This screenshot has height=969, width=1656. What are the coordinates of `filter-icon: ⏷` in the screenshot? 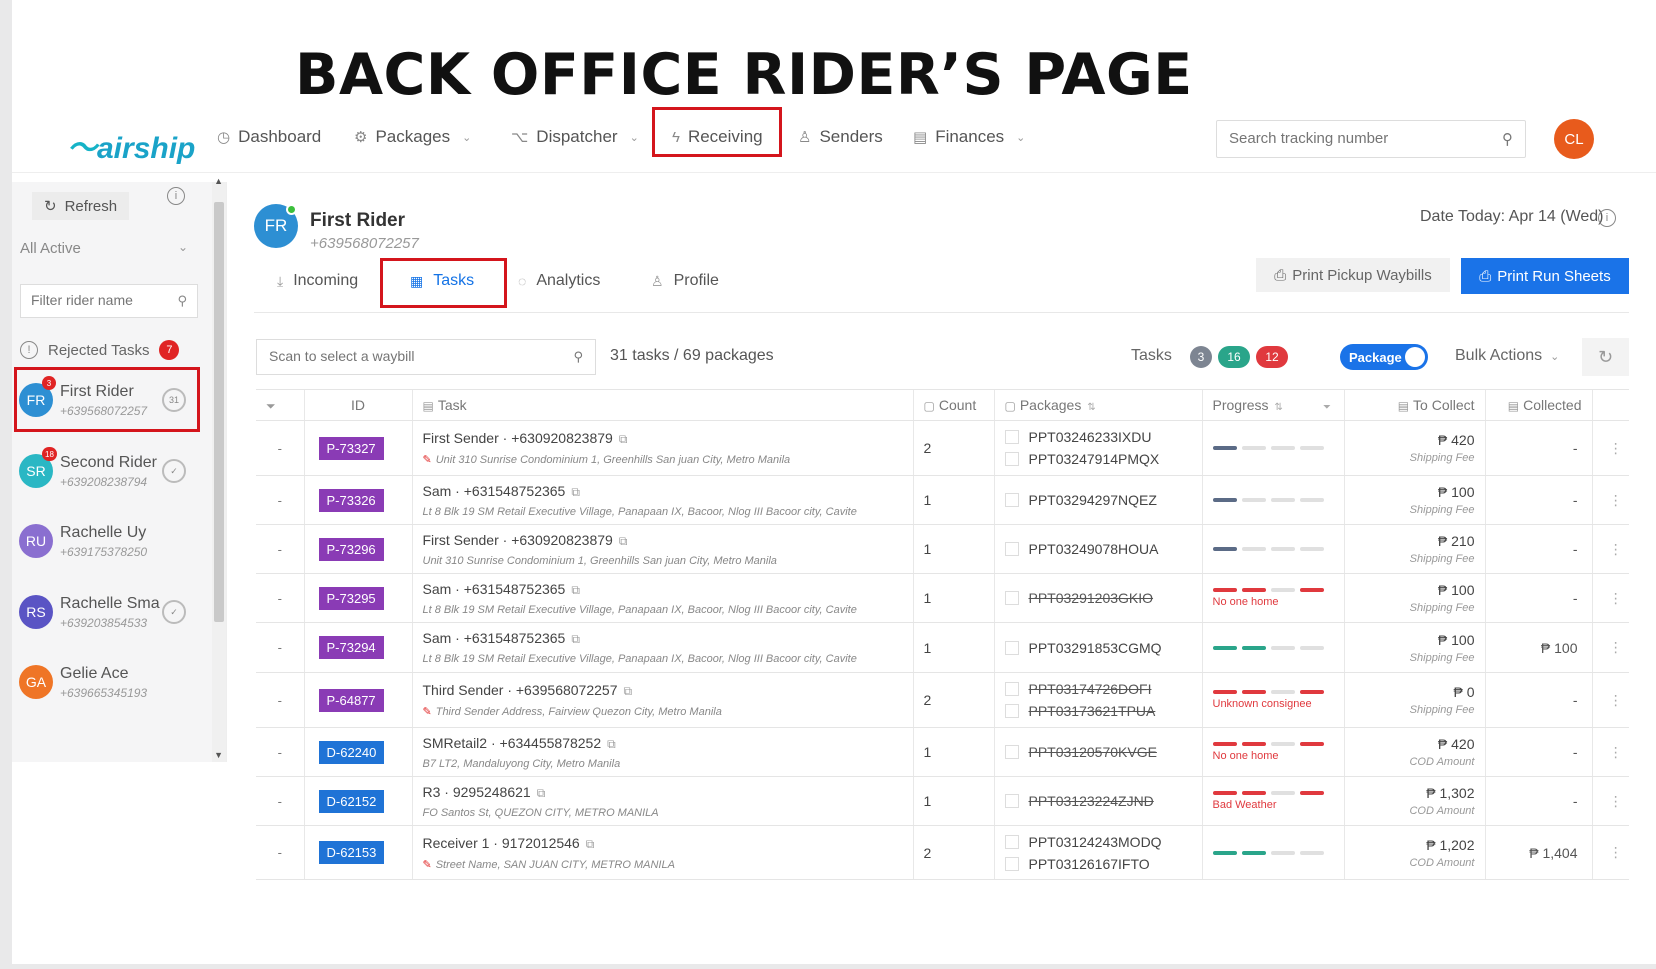 It's located at (1327, 407).